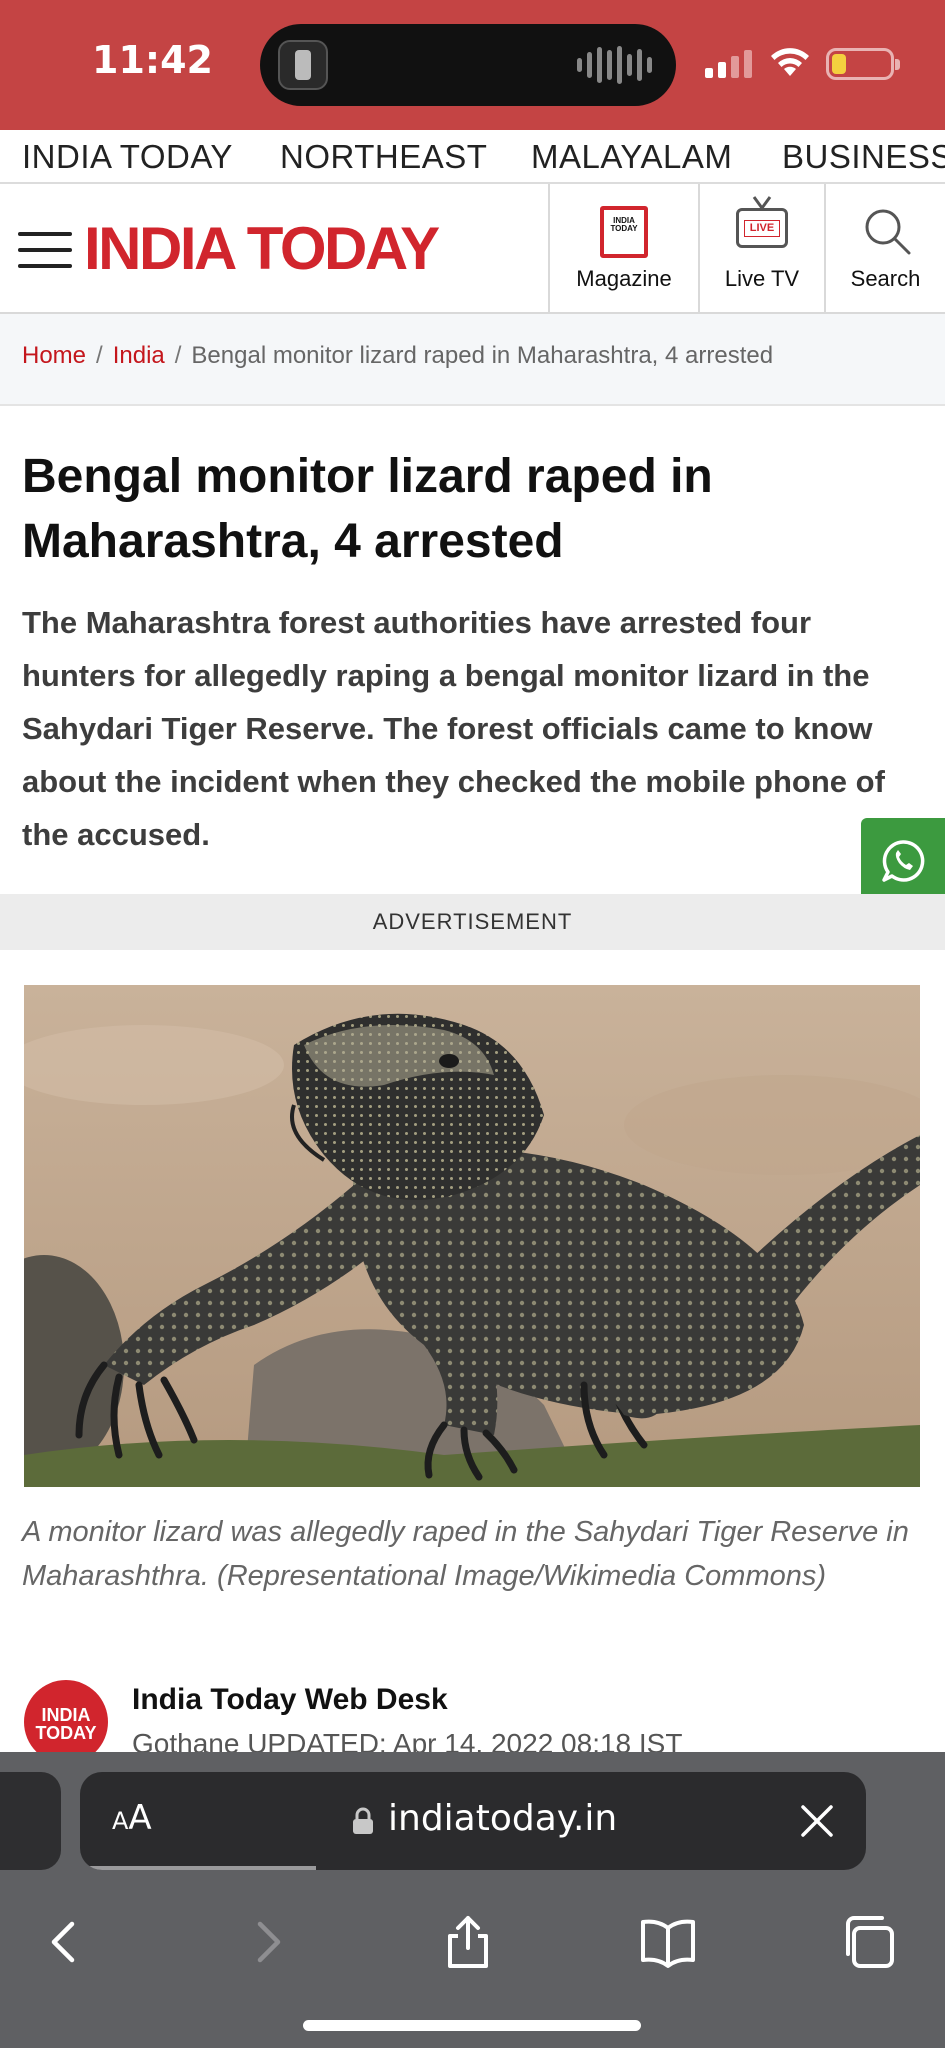  Describe the element at coordinates (64, 1942) in the screenshot. I see `back-icon` at that location.